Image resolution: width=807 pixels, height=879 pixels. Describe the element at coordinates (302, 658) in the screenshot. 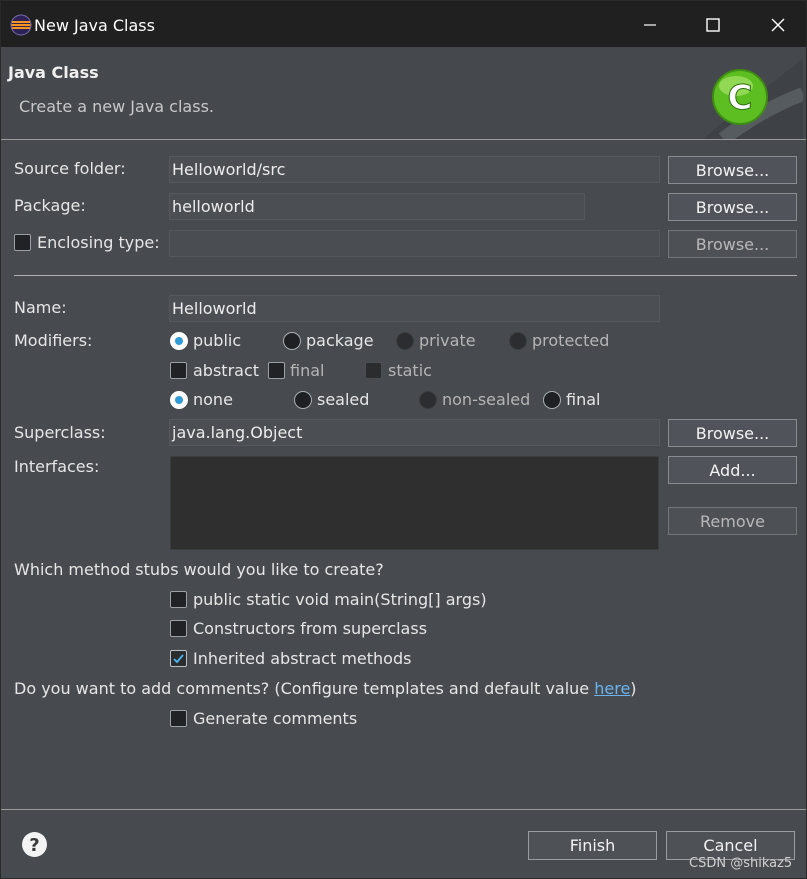

I see `inherited-abstract-methods-label: Inherited abstract methods` at that location.